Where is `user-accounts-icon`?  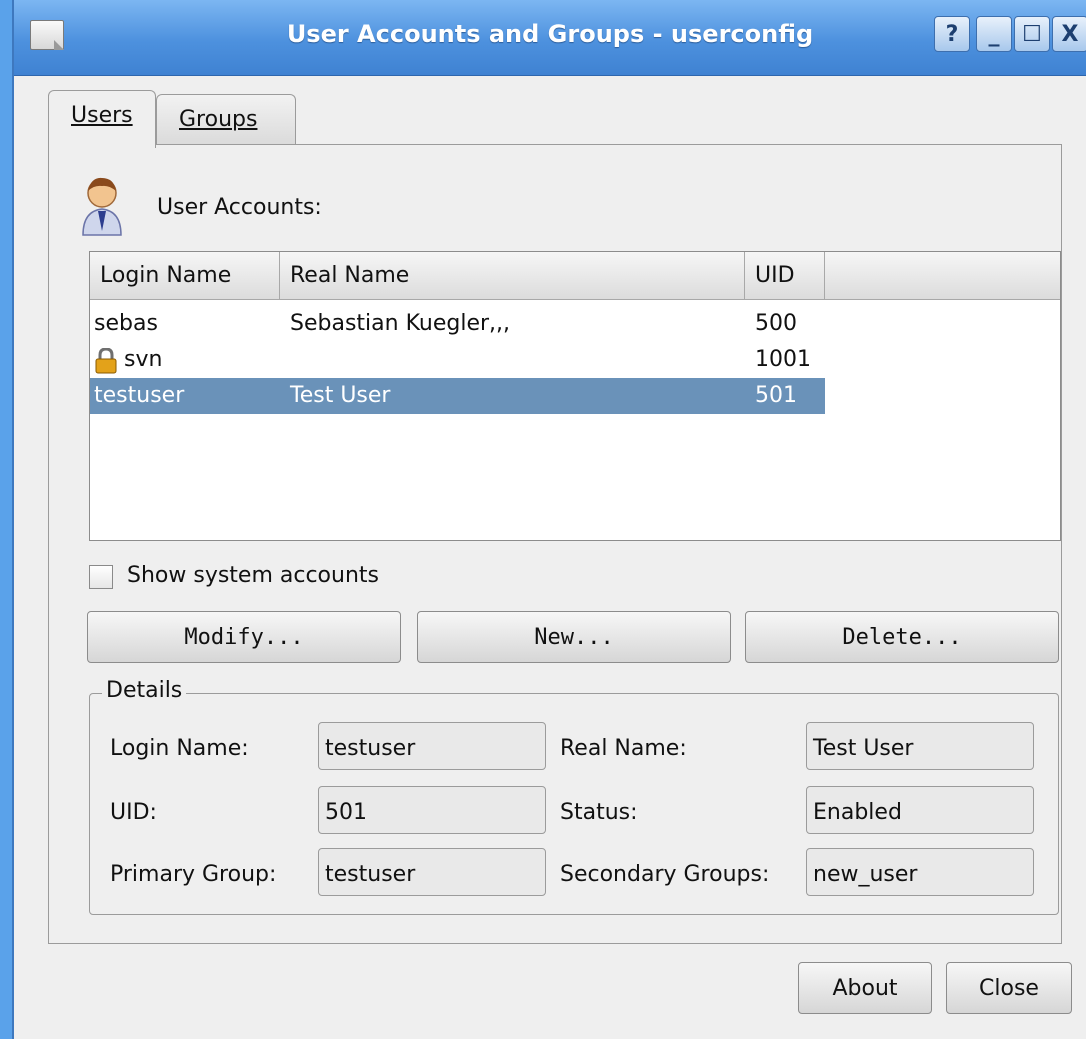
user-accounts-icon is located at coordinates (102, 206).